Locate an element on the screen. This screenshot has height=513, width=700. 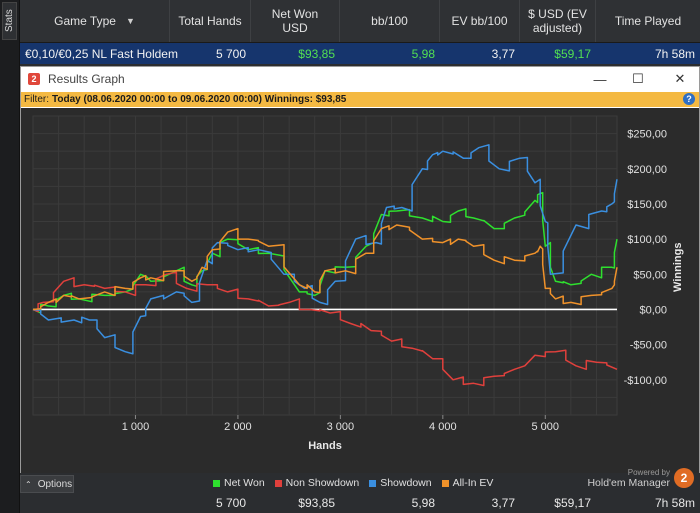
chart-legend: Net Won Non Showdown Showdown All-In EV is located at coordinates (353, 483).